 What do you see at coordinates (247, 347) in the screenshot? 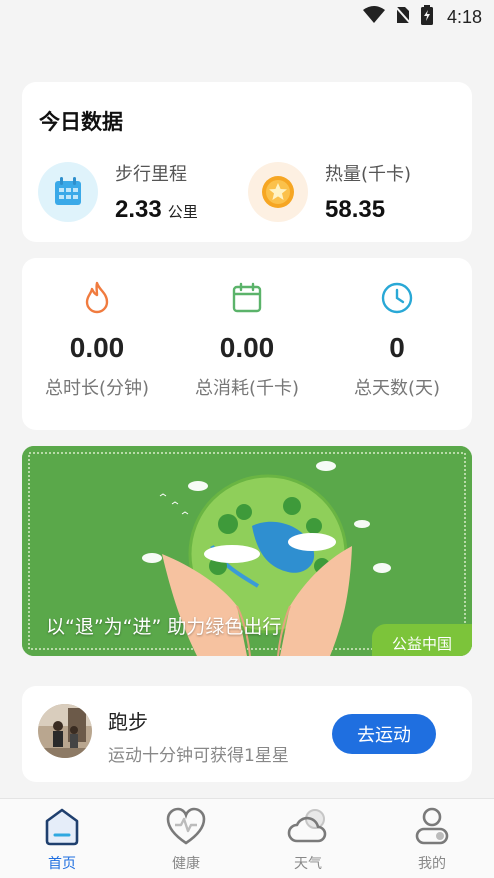
I see `total-consumption-value: 0.00` at bounding box center [247, 347].